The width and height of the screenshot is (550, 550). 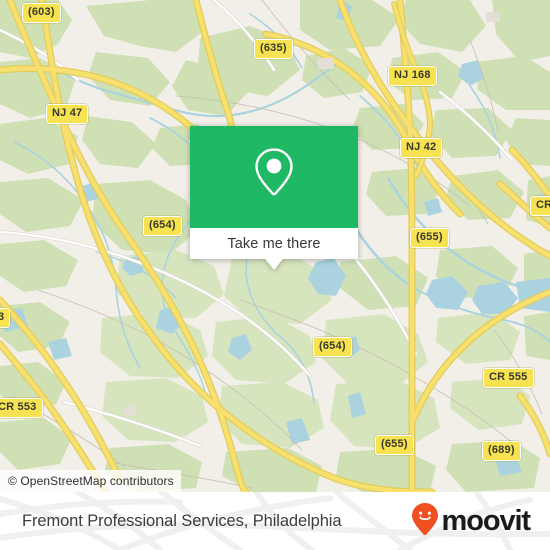 I want to click on road-label: (689), so click(x=501, y=451).